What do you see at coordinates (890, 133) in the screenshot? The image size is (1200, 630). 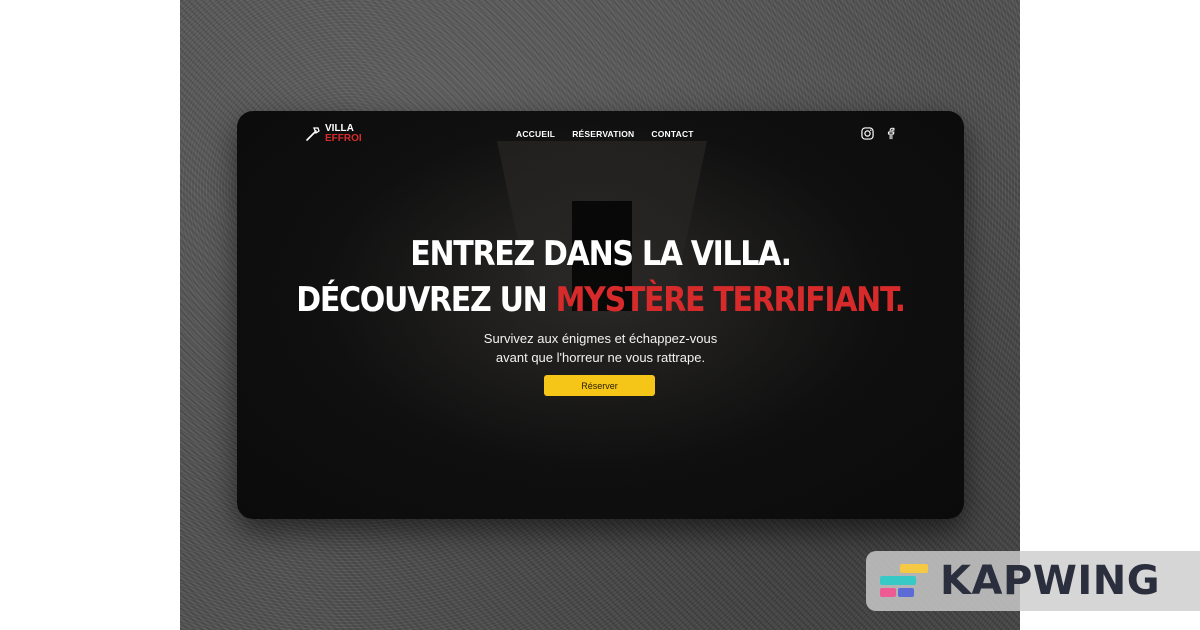 I see `facebook-icon` at bounding box center [890, 133].